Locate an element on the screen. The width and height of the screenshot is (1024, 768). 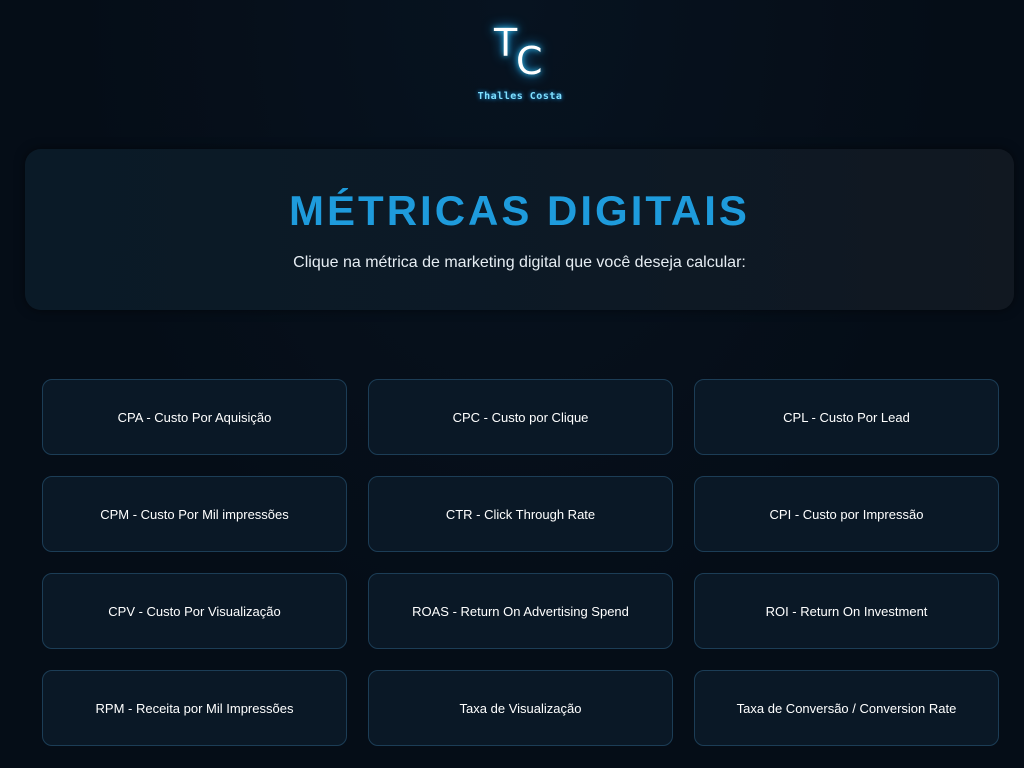
metric-button-cpi: CPI - Custo por Impressão is located at coordinates (846, 514).